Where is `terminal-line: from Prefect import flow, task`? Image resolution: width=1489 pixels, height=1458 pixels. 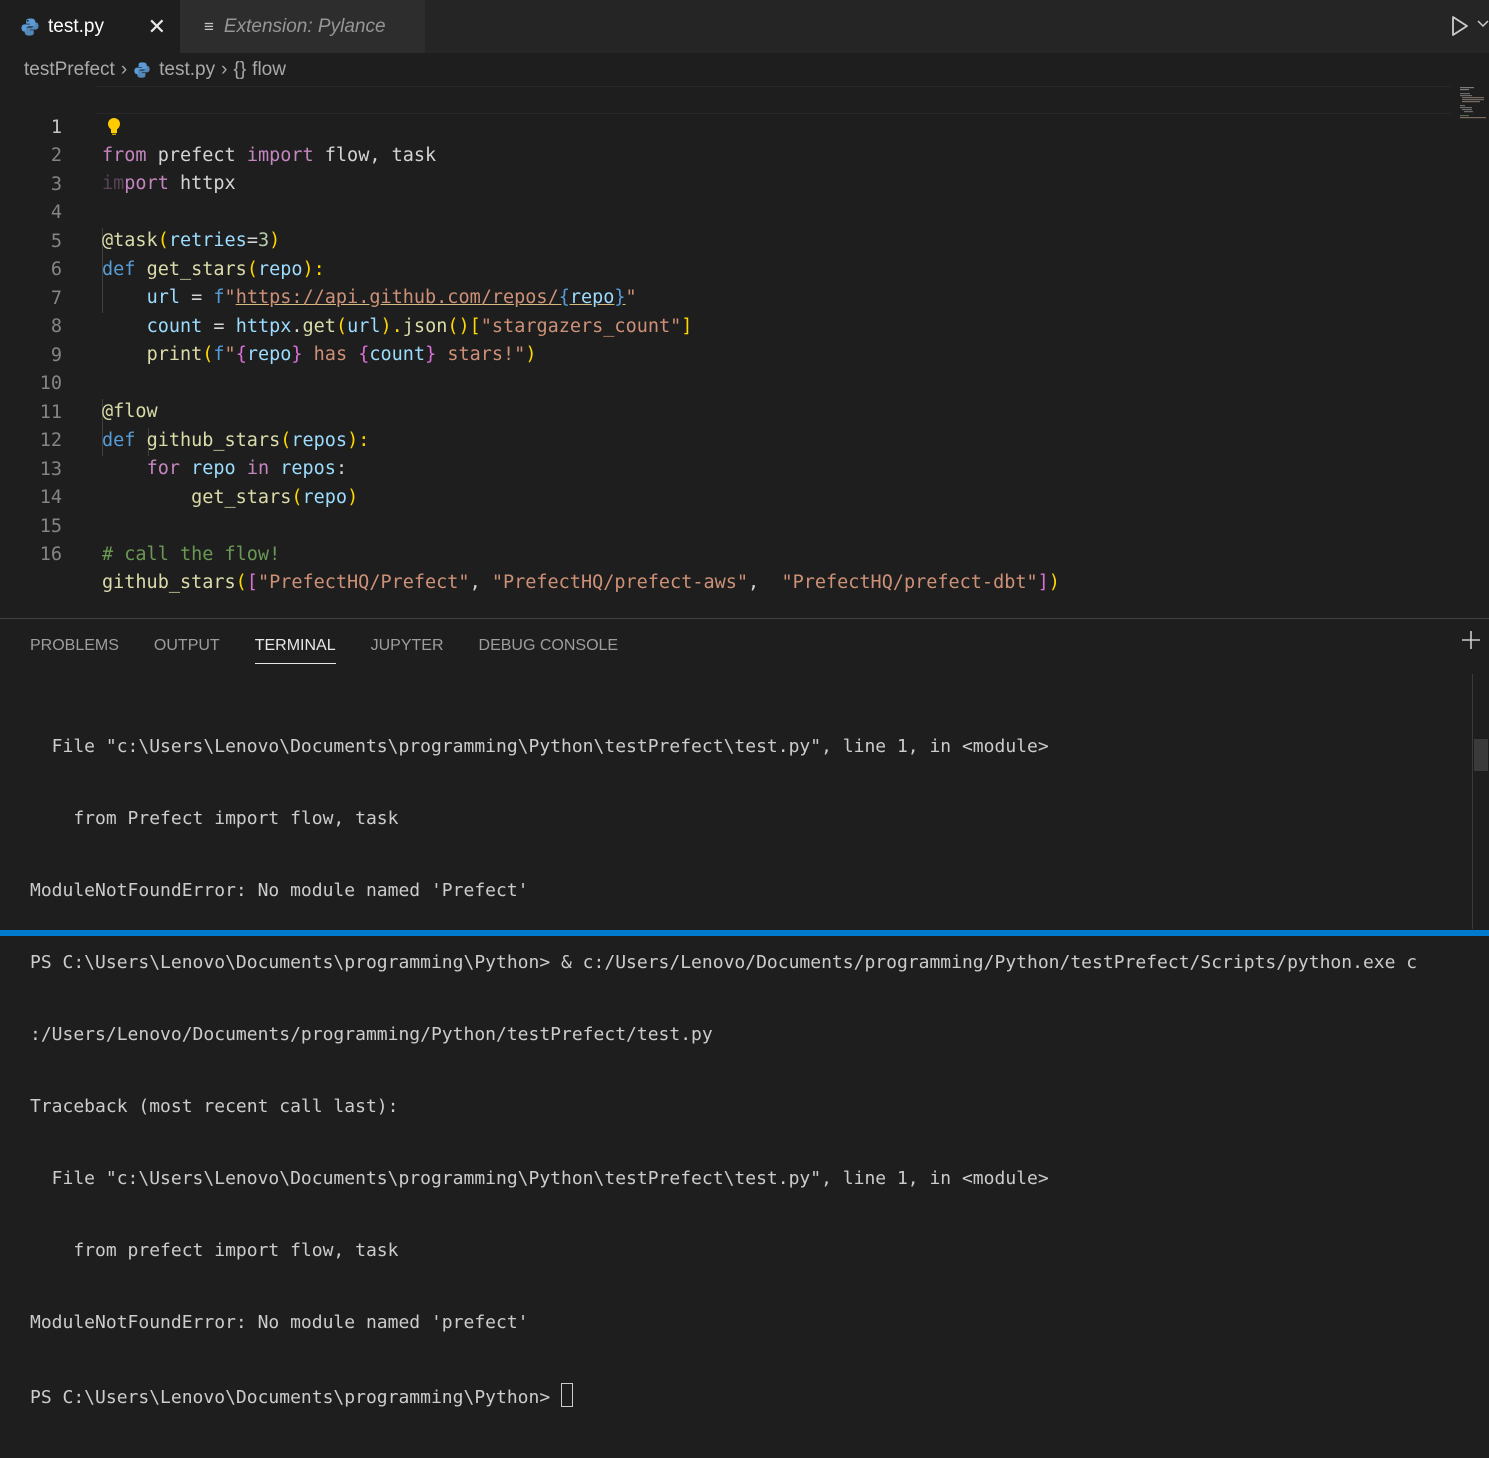 terminal-line: from Prefect import flow, task is located at coordinates (214, 818).